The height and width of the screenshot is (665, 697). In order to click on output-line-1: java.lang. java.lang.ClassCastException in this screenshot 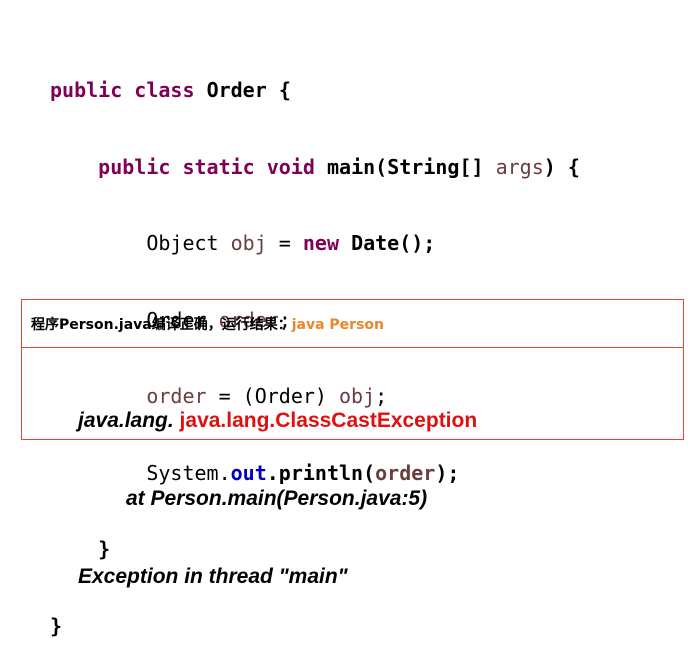, I will do `click(277, 421)`.